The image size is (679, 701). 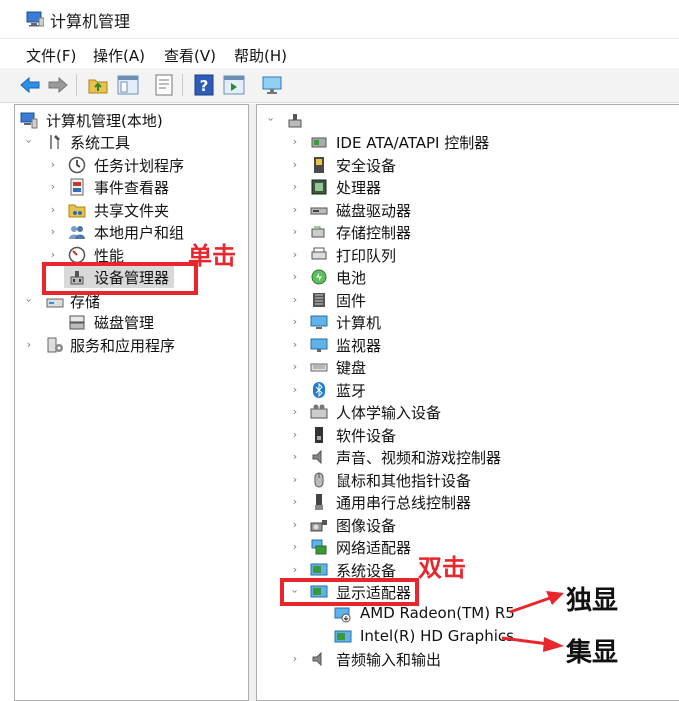 I want to click on device-category-label: 计算机, so click(x=359, y=323).